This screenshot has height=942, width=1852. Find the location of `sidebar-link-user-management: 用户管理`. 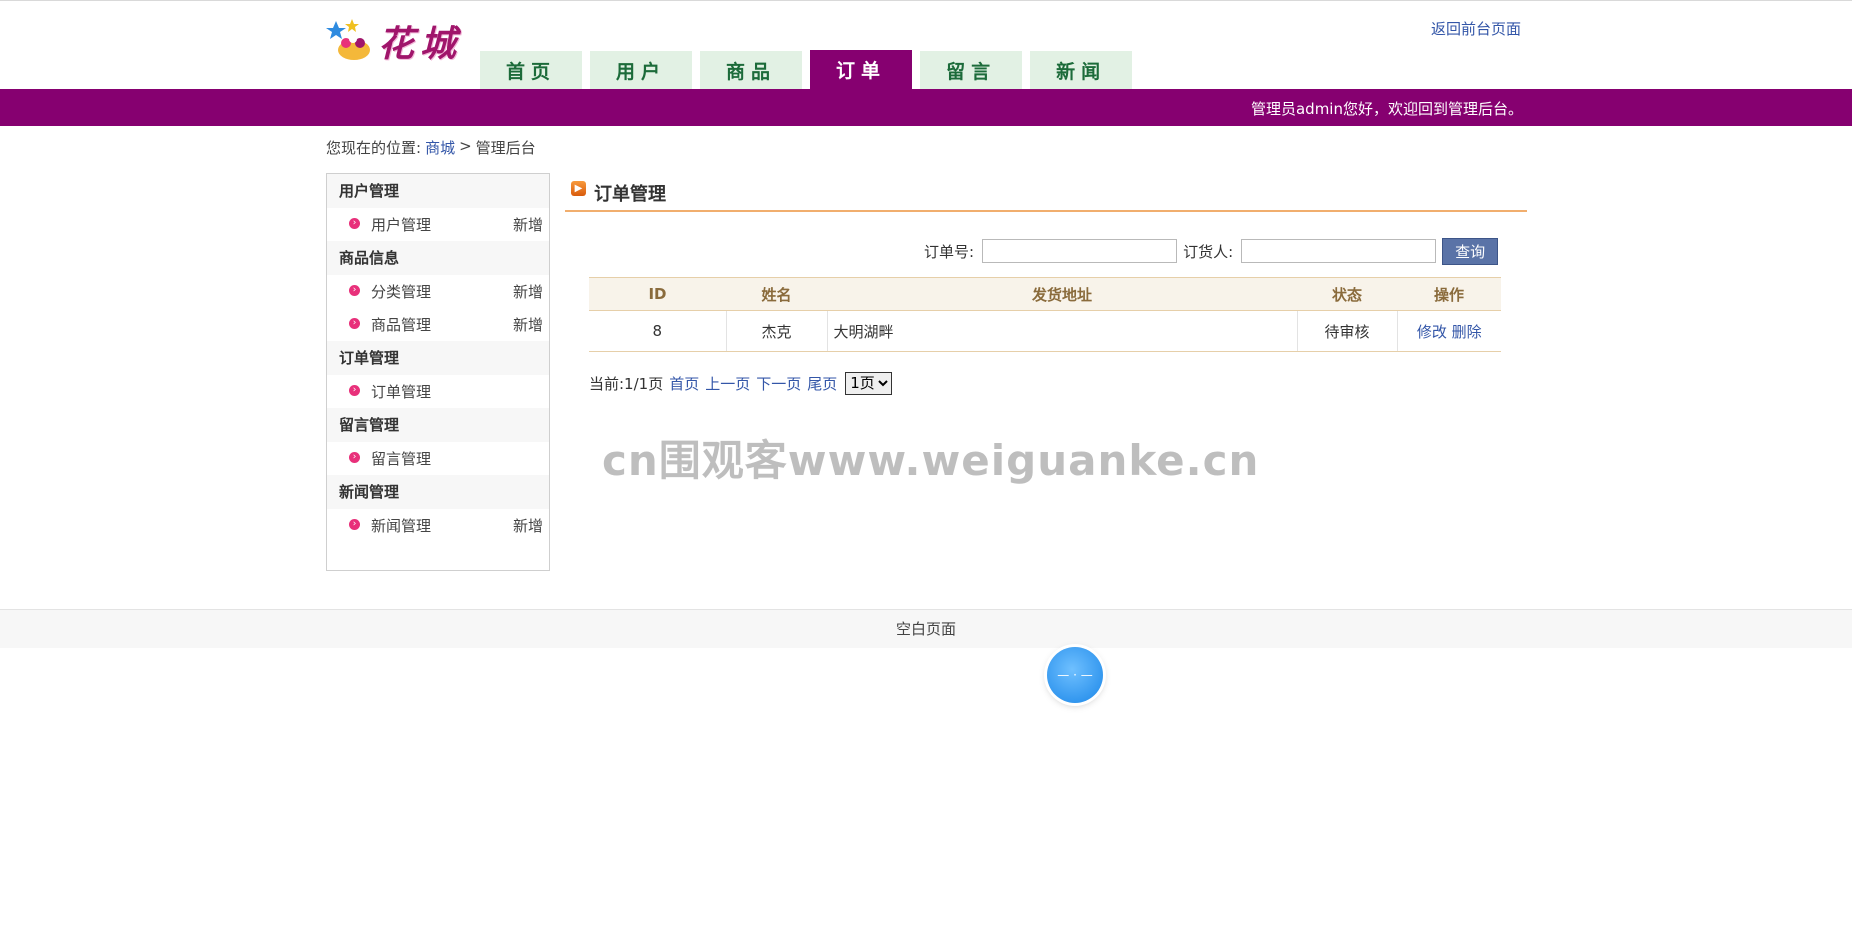

sidebar-link-user-management: 用户管理 is located at coordinates (401, 224).